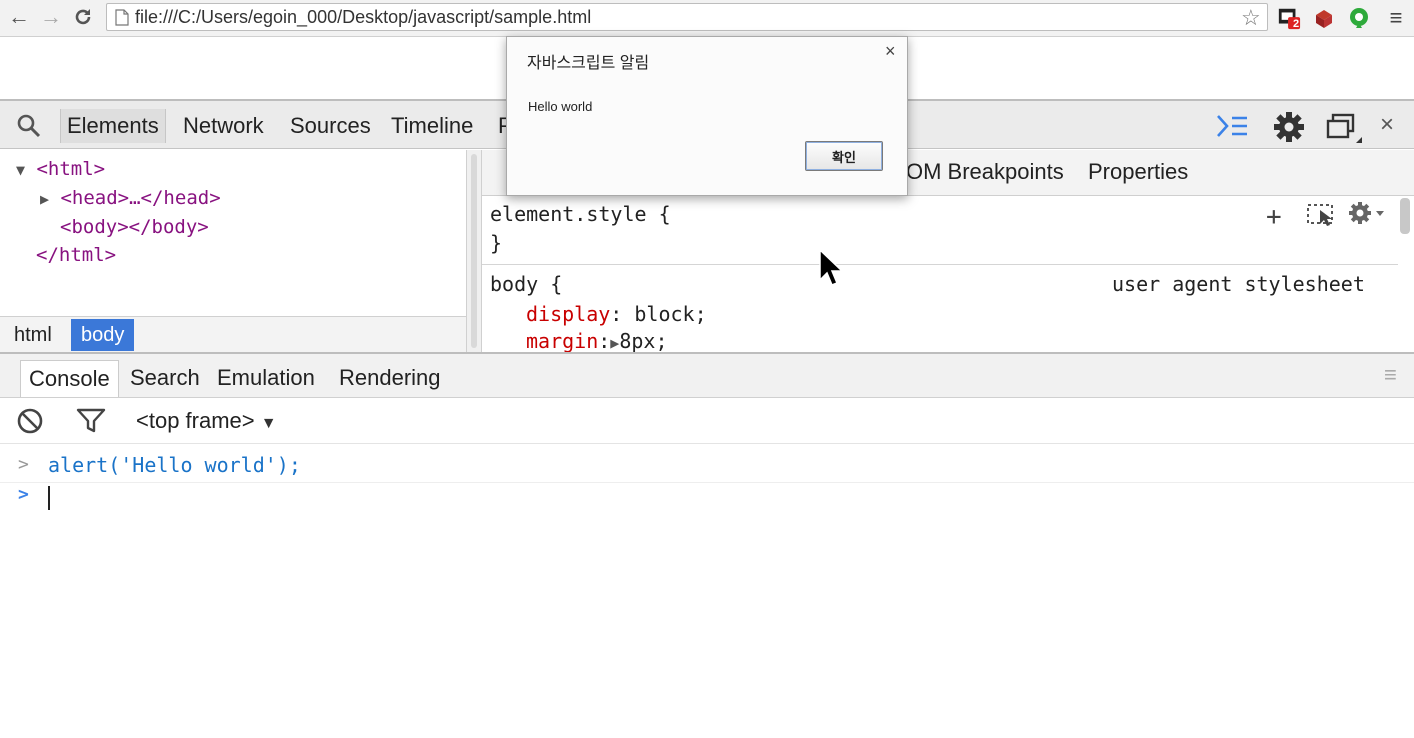 The height and width of the screenshot is (738, 1414). What do you see at coordinates (83, 17) in the screenshot?
I see `reload-icon` at bounding box center [83, 17].